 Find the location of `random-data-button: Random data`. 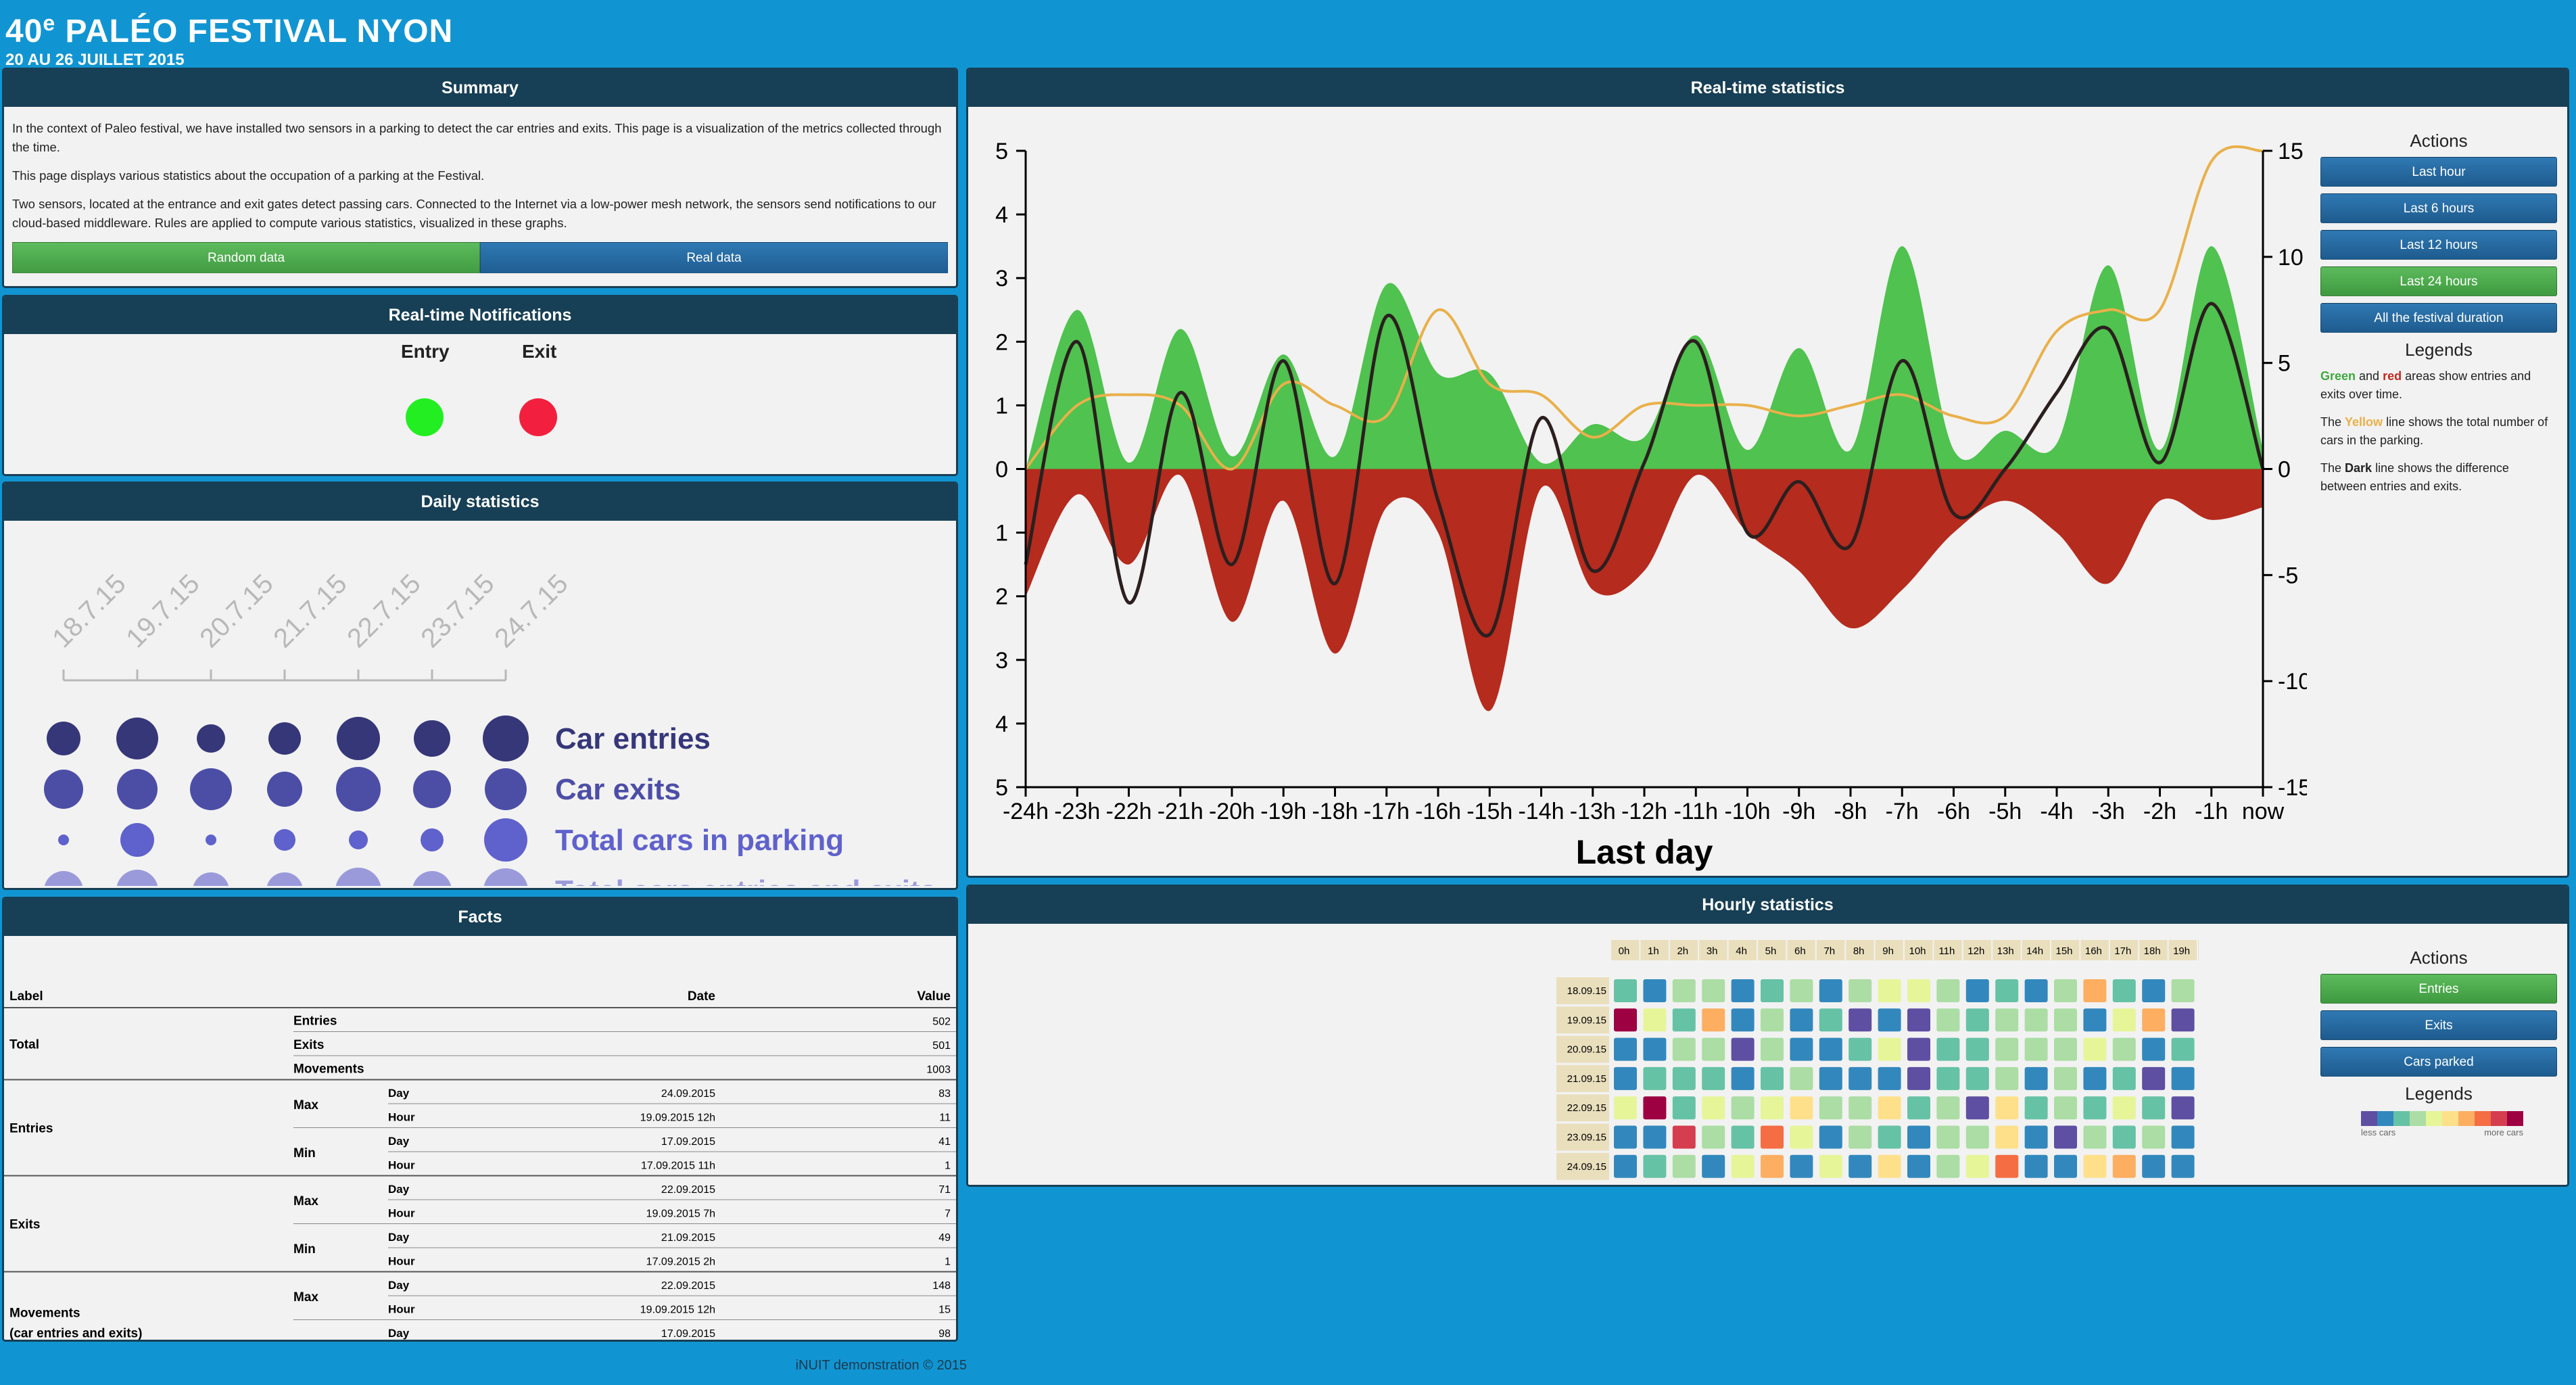

random-data-button: Random data is located at coordinates (246, 257).